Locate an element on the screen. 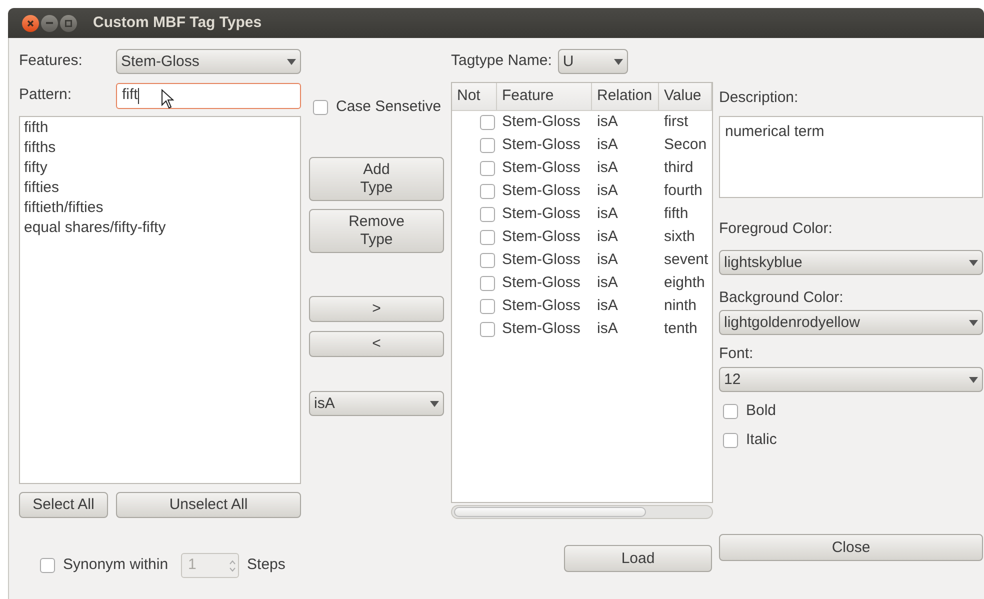 This screenshot has width=984, height=599. value-cell-text: fourth is located at coordinates (683, 191).